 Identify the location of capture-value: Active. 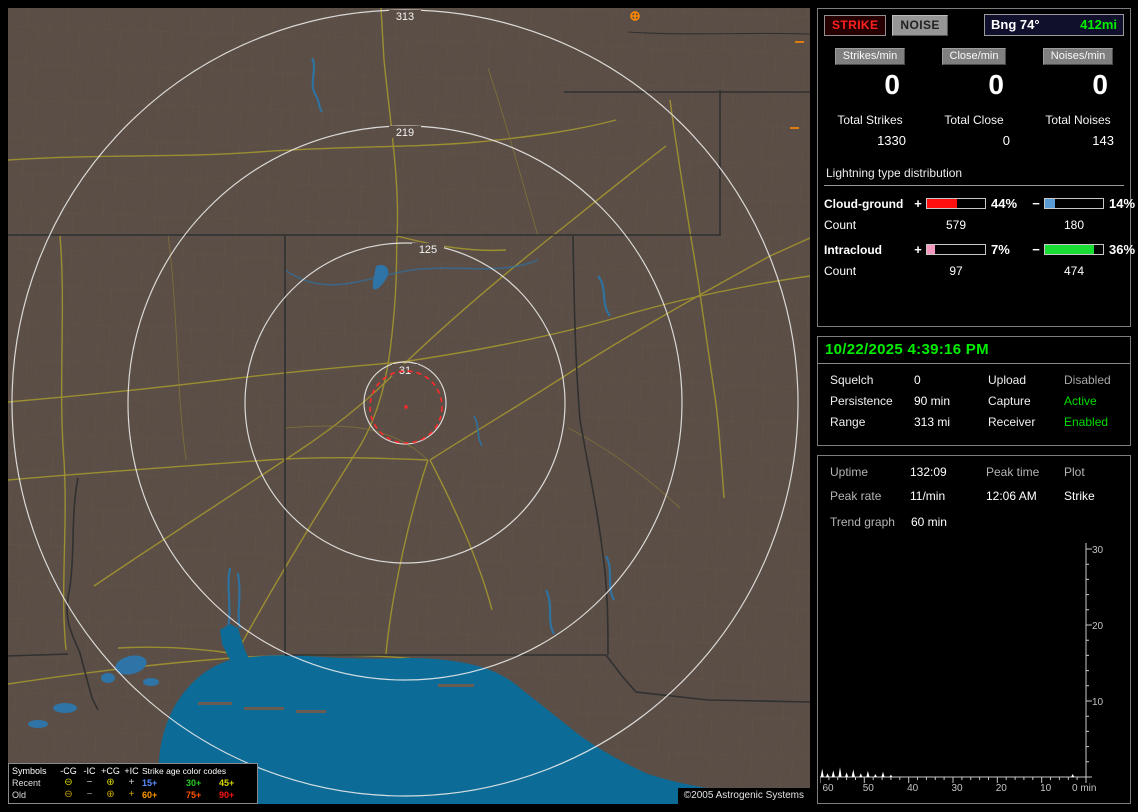
(1080, 401).